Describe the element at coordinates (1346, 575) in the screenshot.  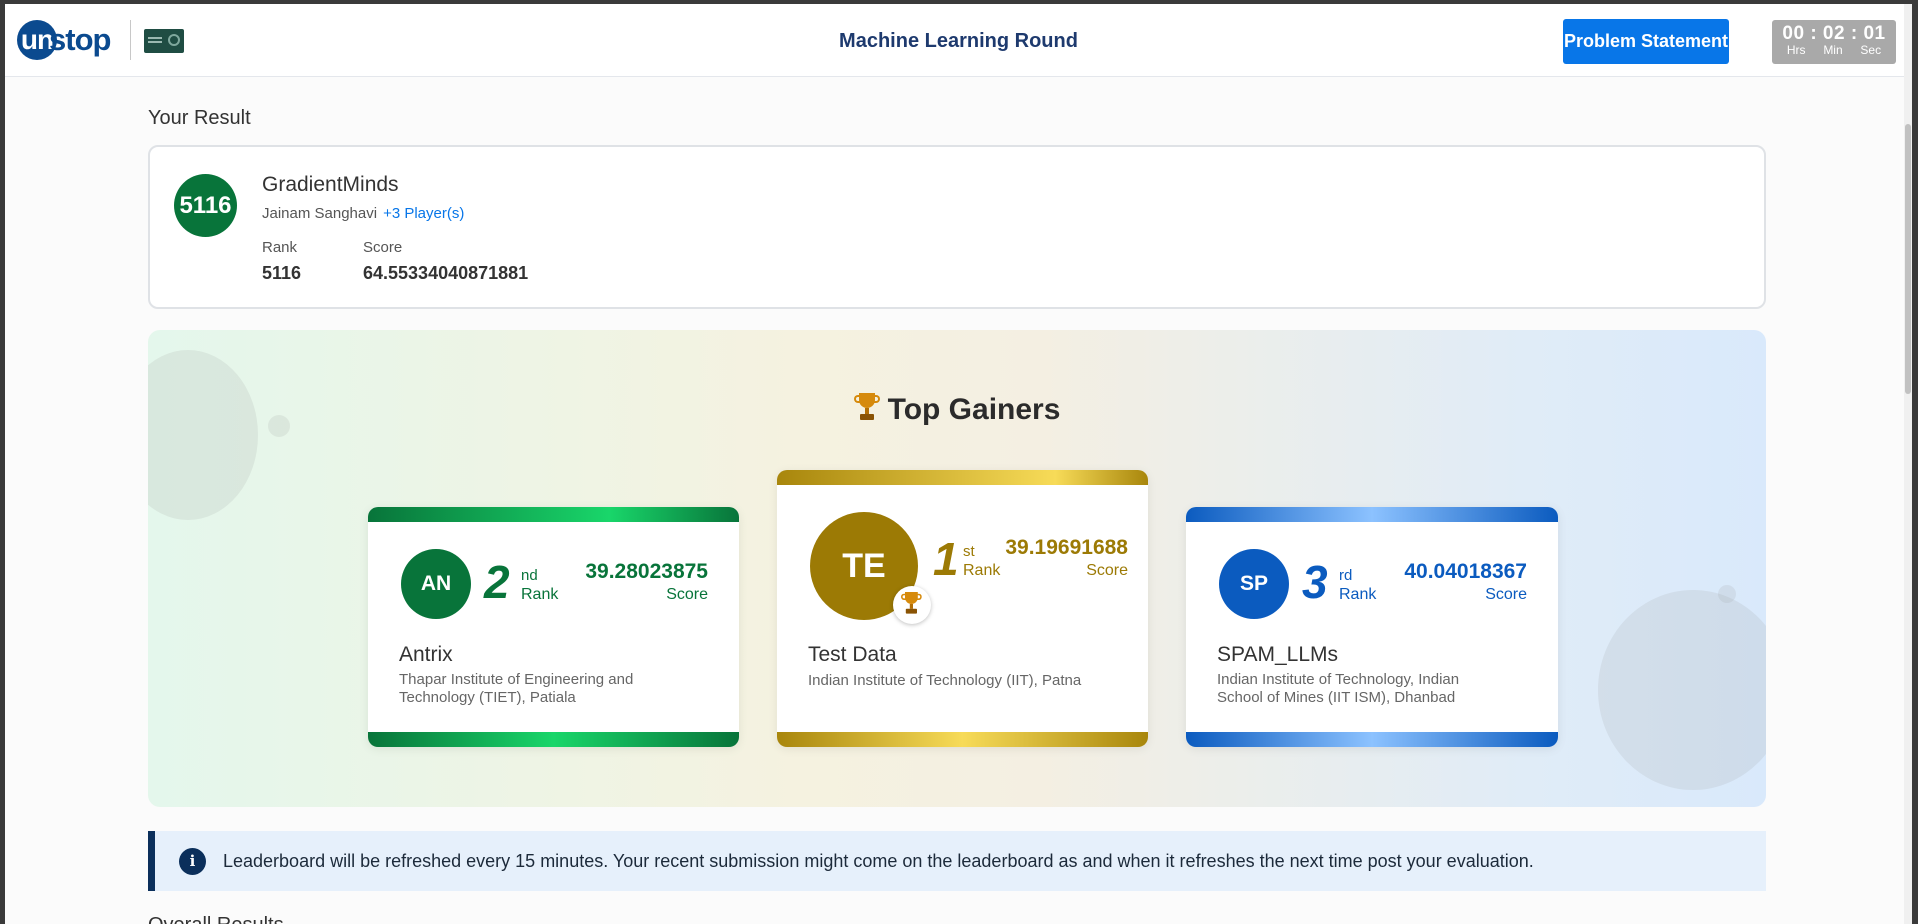
I see `place-suffix: rd` at that location.